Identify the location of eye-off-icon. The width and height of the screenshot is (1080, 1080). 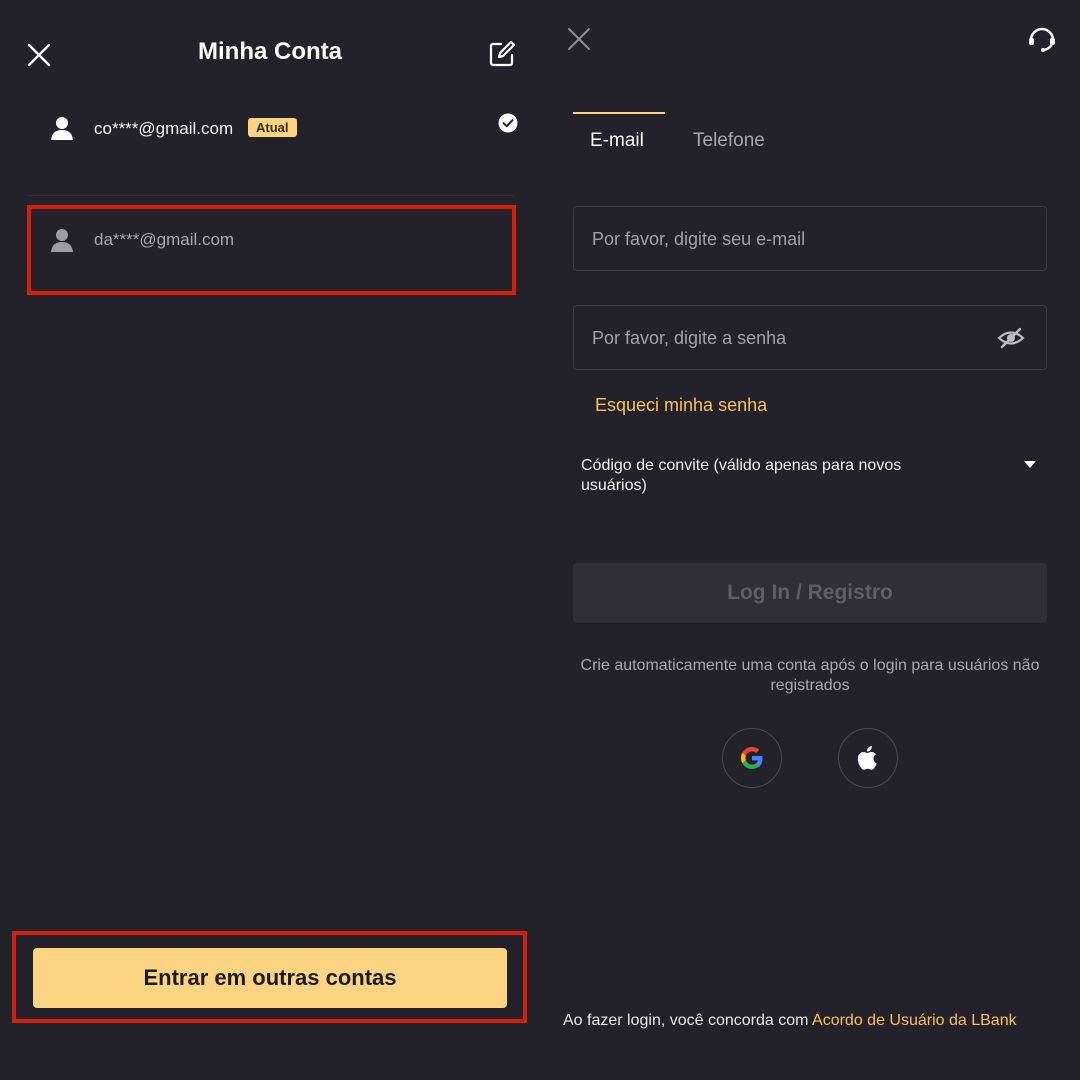
(1011, 338).